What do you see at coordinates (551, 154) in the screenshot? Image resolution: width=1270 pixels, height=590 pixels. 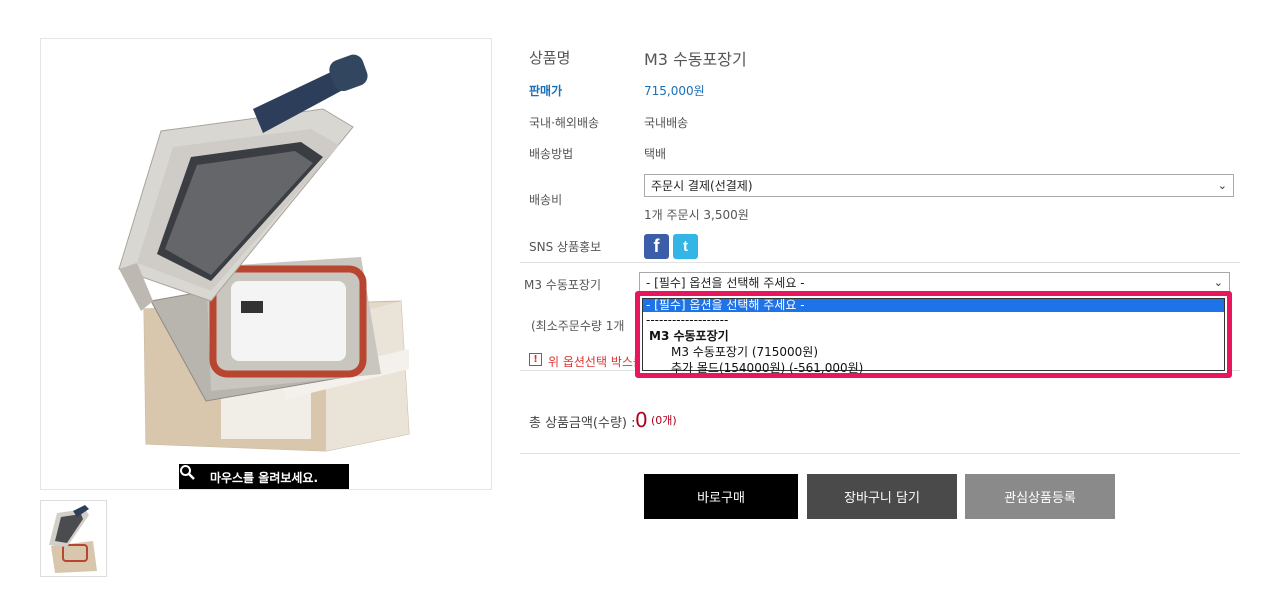 I see `shipping-method-label: 배송방법` at bounding box center [551, 154].